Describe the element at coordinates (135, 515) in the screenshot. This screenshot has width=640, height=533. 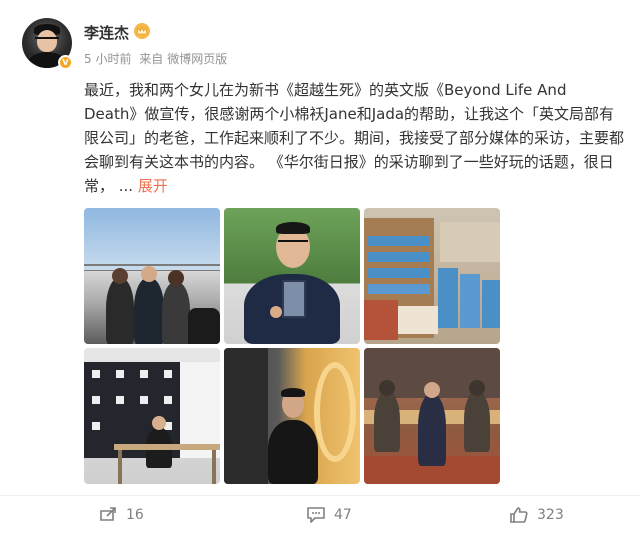
I see `repost-count: 16` at that location.